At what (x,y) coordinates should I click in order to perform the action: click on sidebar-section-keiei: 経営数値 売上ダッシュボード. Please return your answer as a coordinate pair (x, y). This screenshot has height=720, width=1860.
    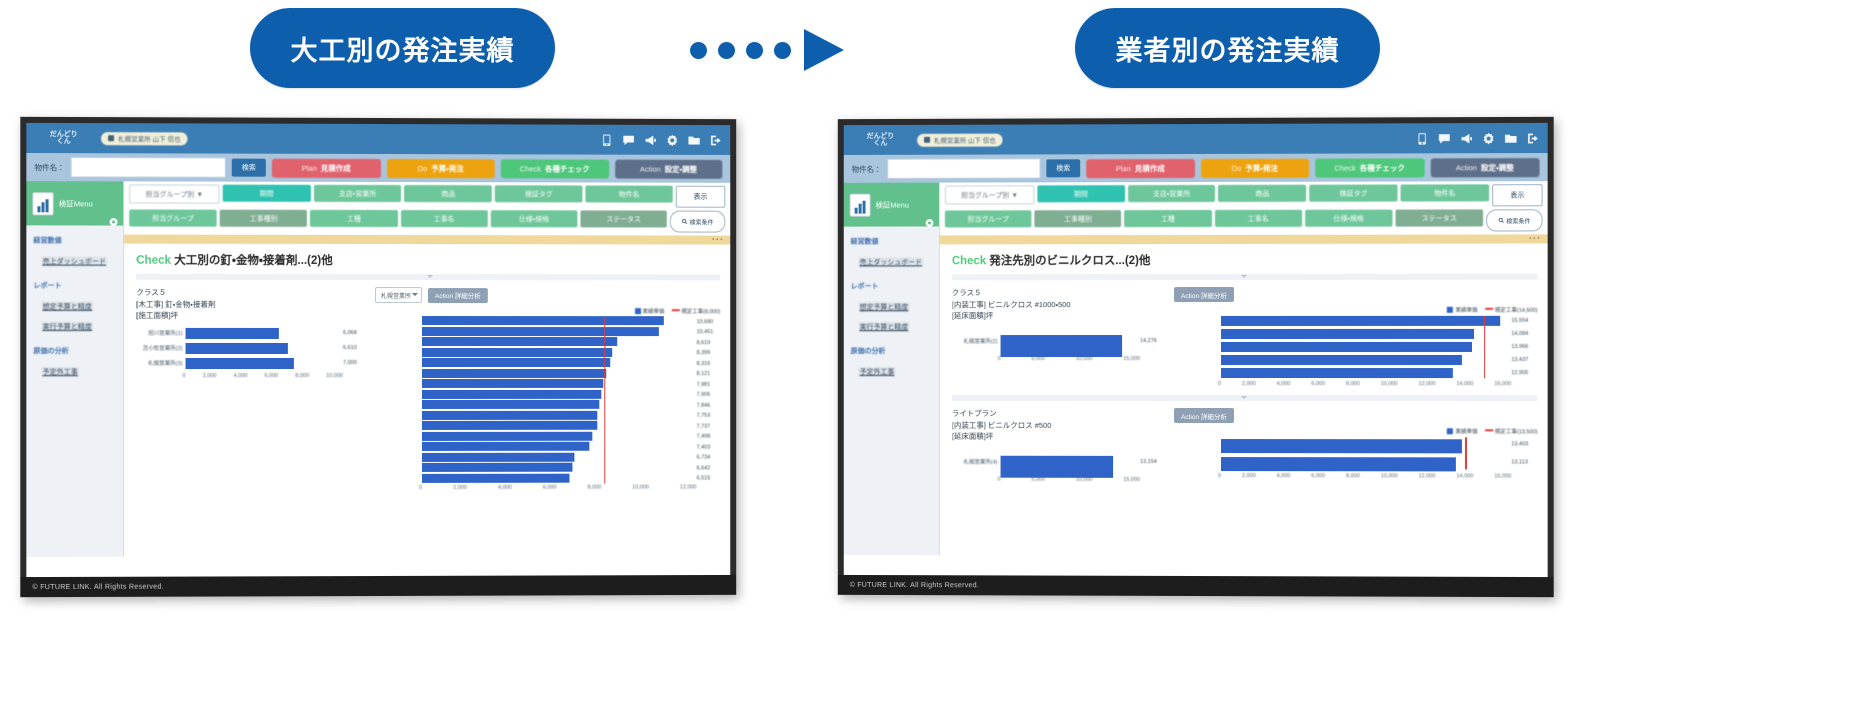
    Looking at the image, I should click on (78, 252).